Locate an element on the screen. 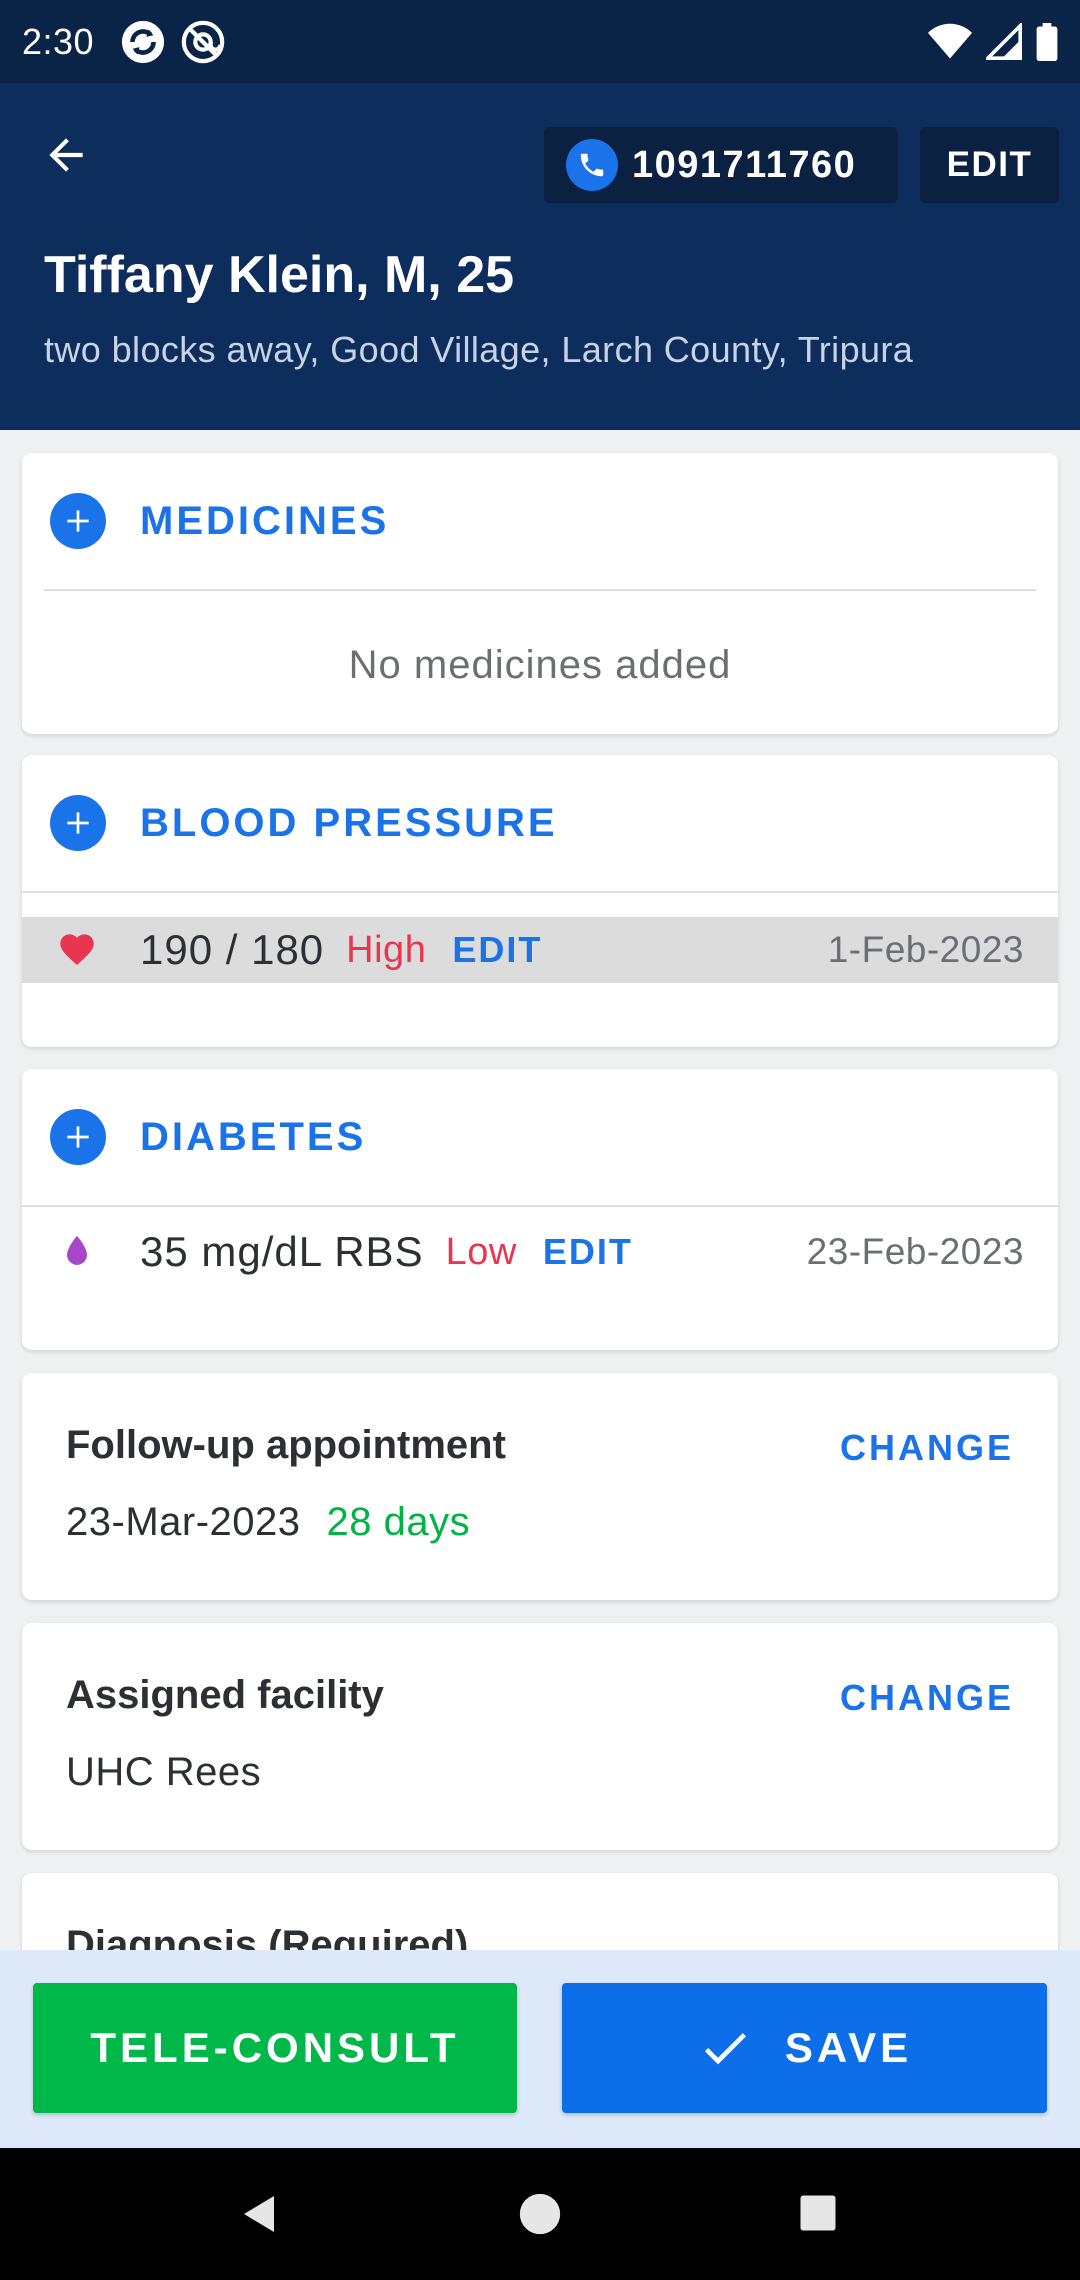  nav-recents-icon is located at coordinates (818, 2213).